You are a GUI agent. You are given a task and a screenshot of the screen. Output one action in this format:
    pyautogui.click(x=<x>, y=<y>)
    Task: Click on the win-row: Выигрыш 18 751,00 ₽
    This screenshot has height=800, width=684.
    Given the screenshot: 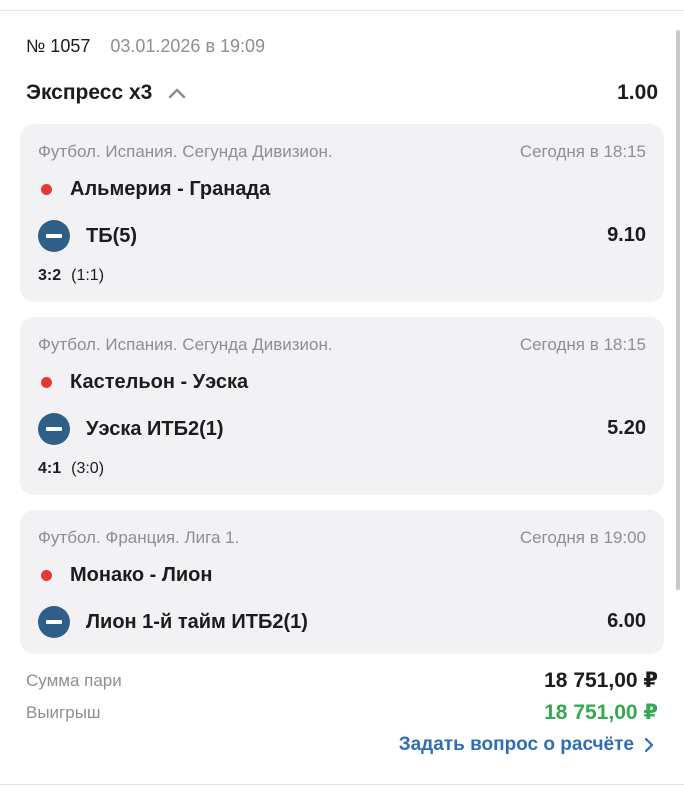 What is the action you would take?
    pyautogui.click(x=342, y=712)
    